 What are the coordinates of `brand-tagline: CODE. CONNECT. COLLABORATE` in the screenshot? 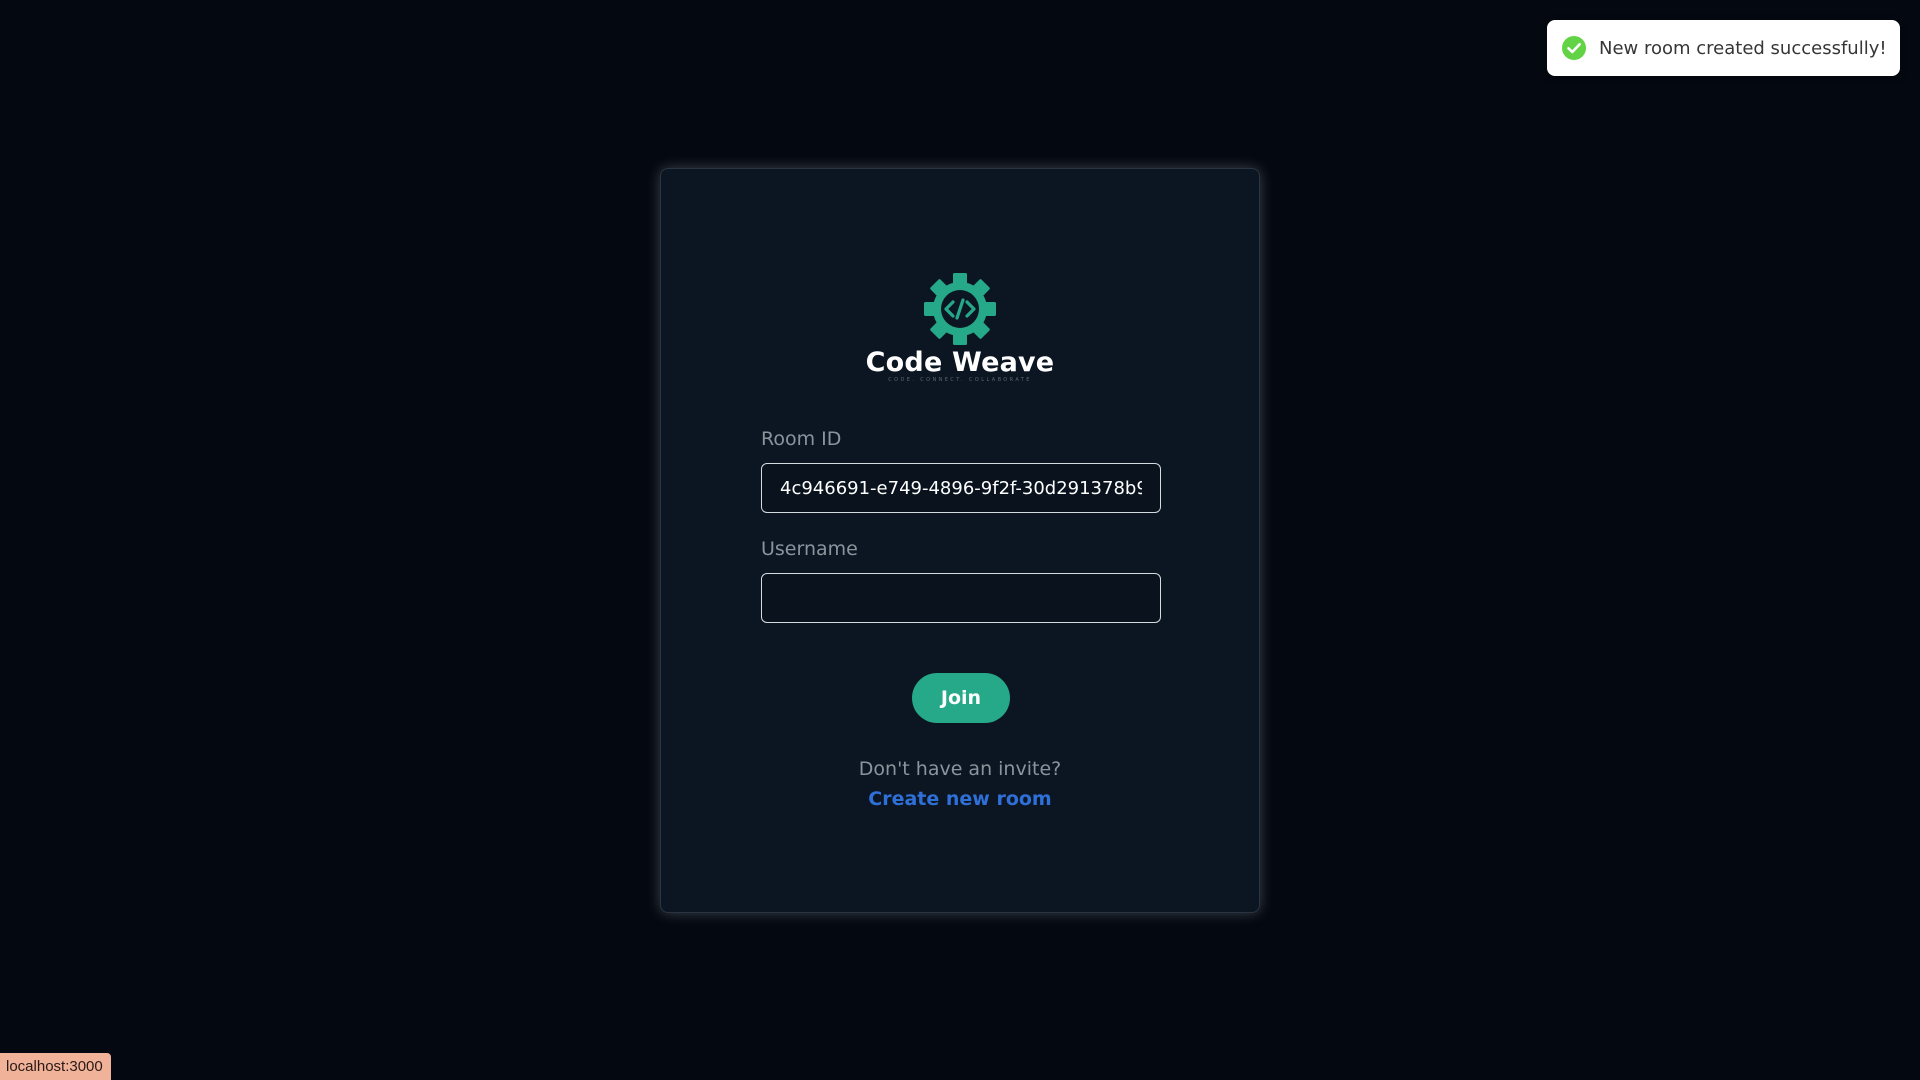 It's located at (960, 380).